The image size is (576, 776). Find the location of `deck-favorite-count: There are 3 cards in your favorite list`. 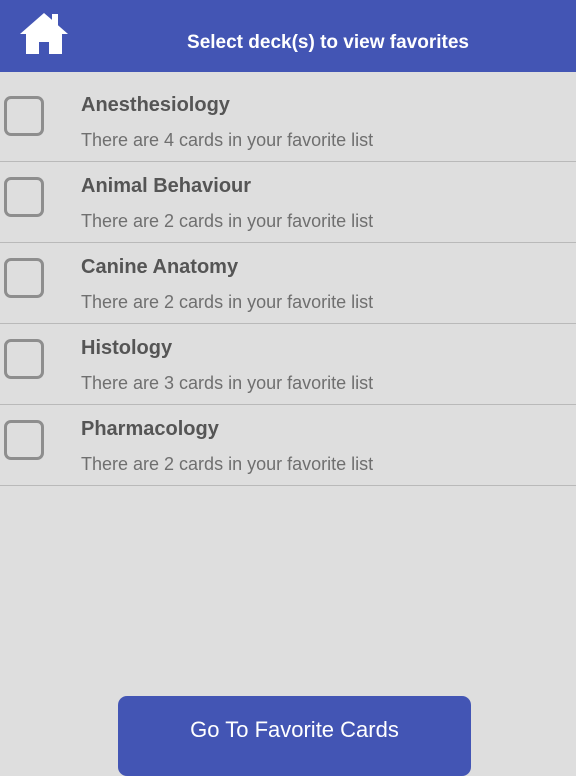

deck-favorite-count: There are 3 cards in your favorite list is located at coordinates (227, 383).